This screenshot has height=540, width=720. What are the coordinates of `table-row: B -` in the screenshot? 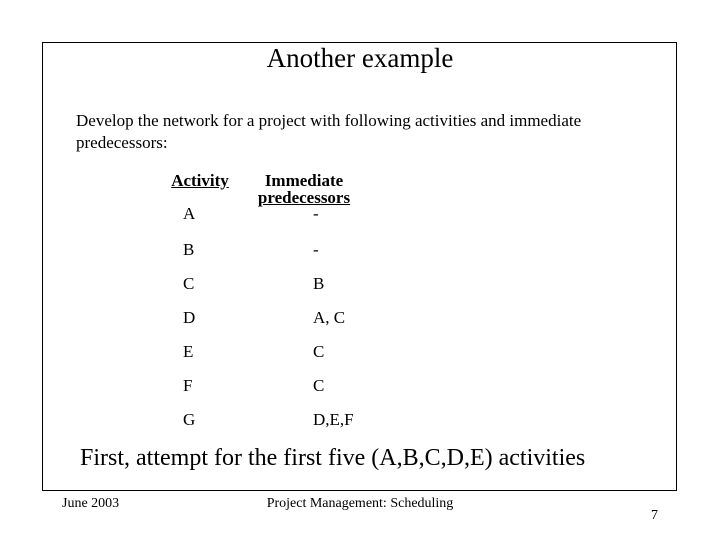 It's located at (360, 250).